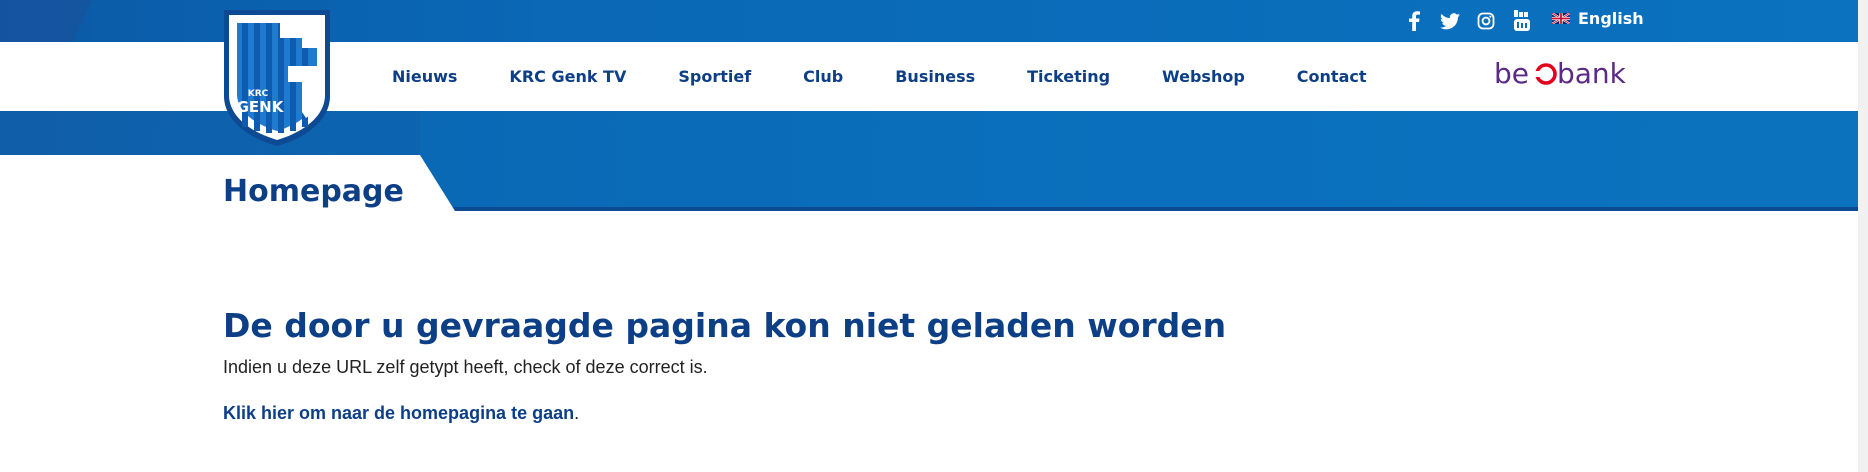 This screenshot has height=472, width=1868. What do you see at coordinates (1203, 76) in the screenshot?
I see `nav-item-webshop: Webshop` at bounding box center [1203, 76].